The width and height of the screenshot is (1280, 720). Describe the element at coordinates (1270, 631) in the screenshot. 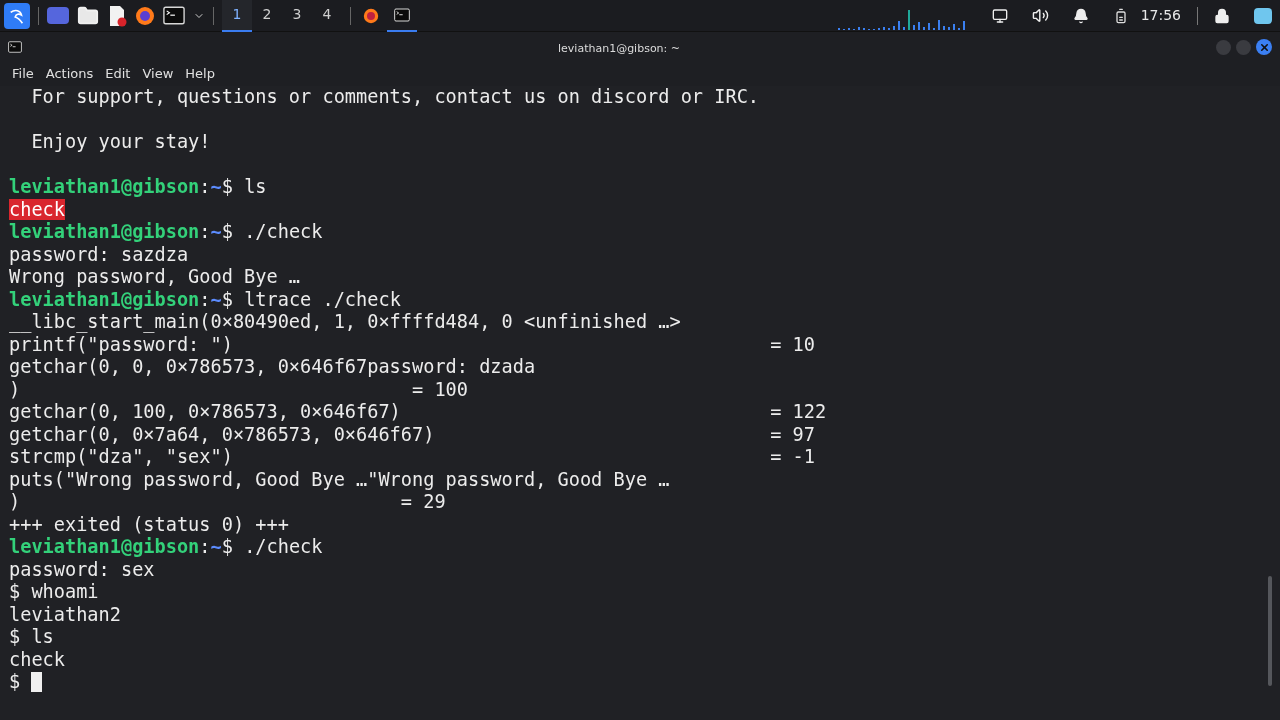

I see `scrollbar` at that location.